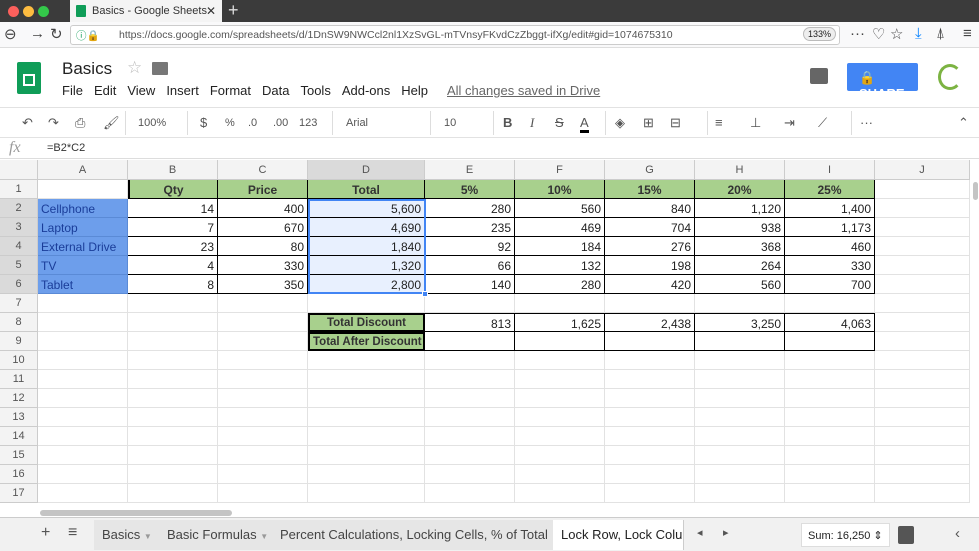  What do you see at coordinates (19, 398) in the screenshot?
I see `row-header-12: 12` at bounding box center [19, 398].